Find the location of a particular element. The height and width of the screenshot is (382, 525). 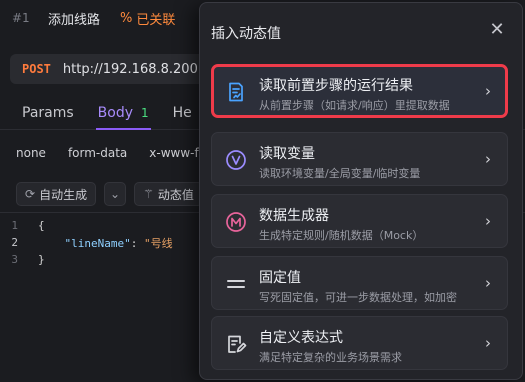

body-type-form-data: form-data is located at coordinates (97, 153).